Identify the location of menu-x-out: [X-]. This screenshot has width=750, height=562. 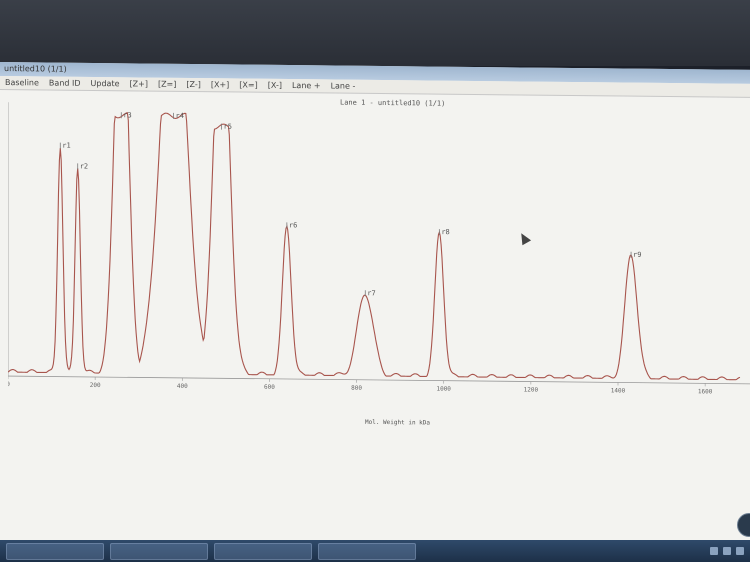
(275, 85).